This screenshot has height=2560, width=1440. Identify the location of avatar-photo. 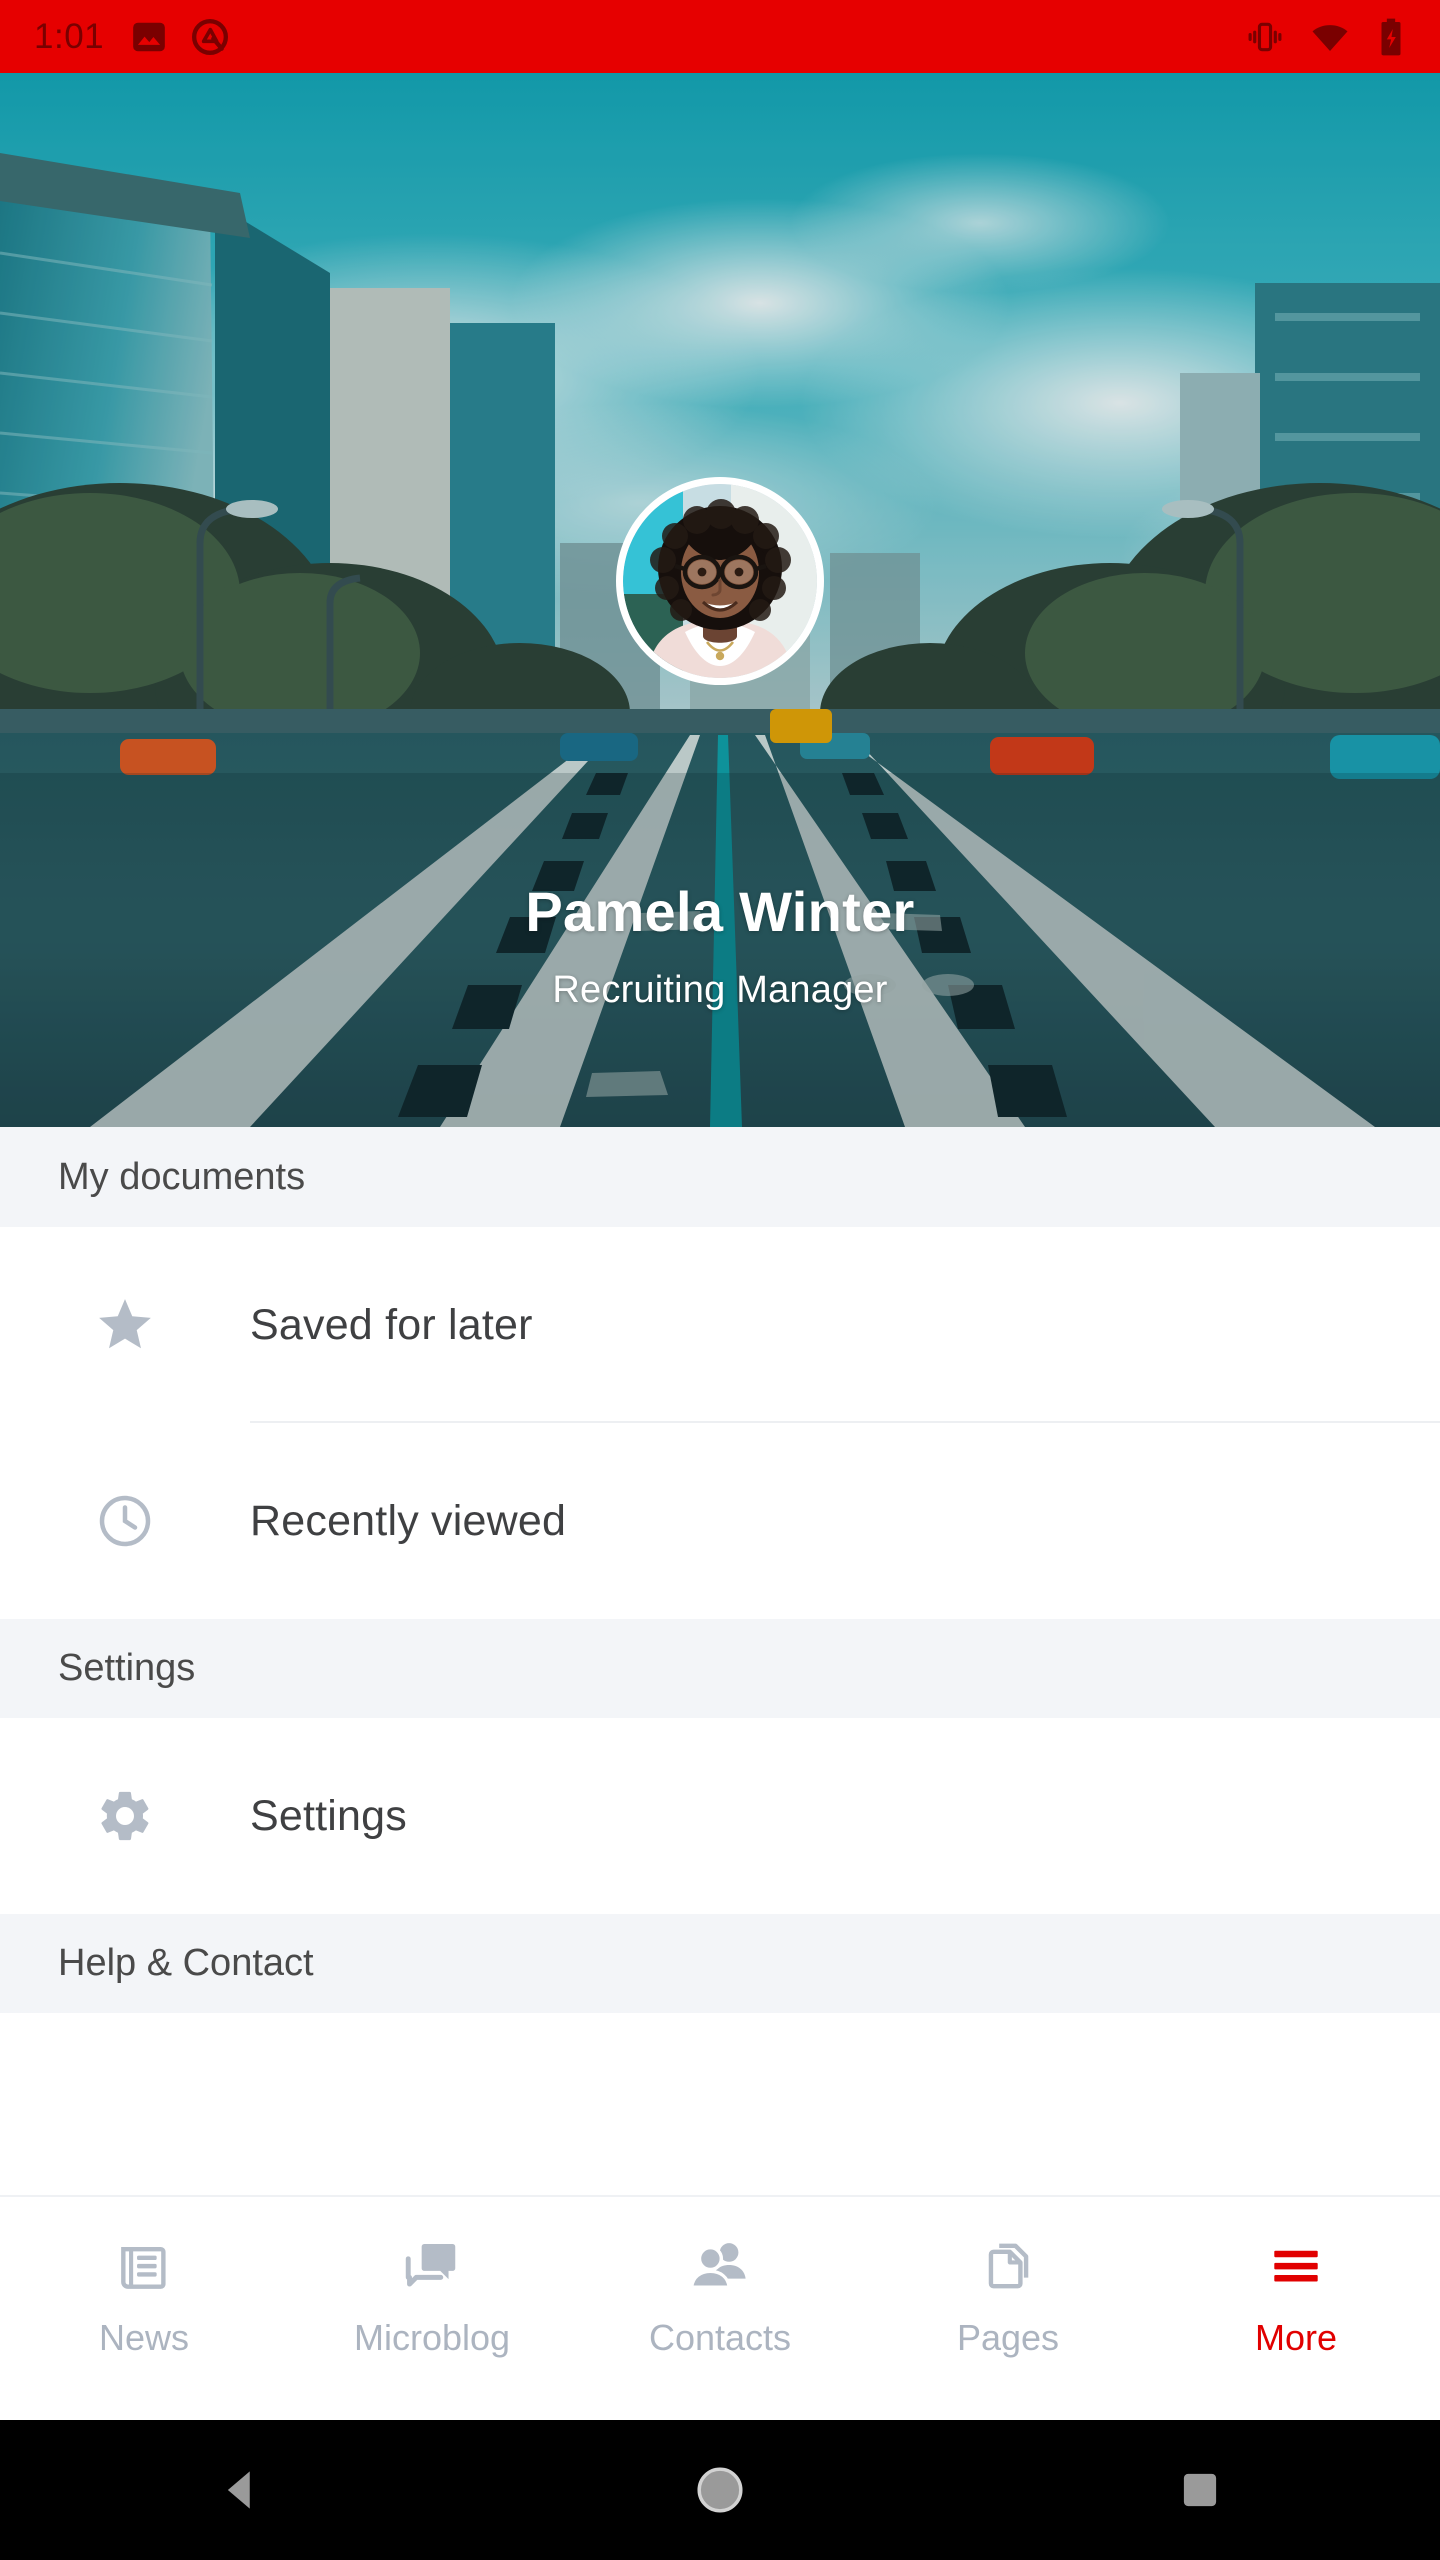
(720, 581).